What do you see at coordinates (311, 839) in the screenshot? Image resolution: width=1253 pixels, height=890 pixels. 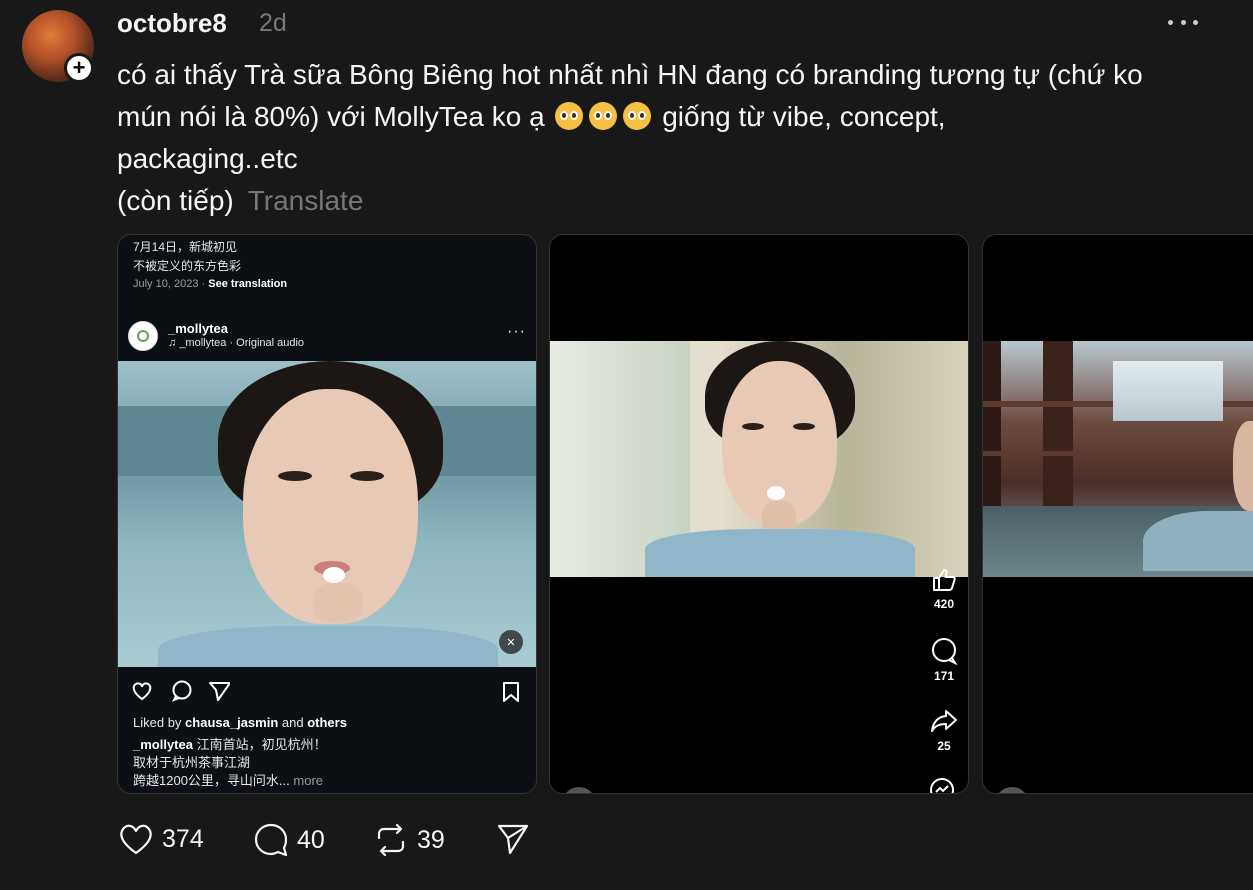 I see `reply-count: 40` at bounding box center [311, 839].